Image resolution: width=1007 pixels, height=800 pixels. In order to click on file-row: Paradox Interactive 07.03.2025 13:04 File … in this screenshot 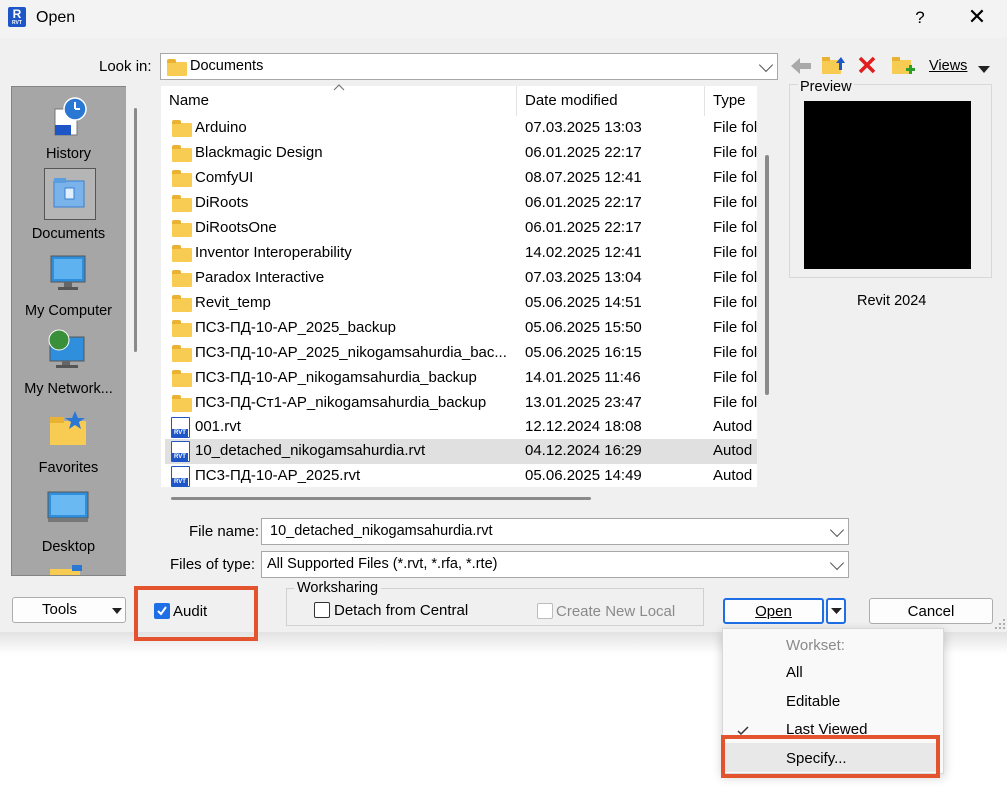, I will do `click(461, 278)`.